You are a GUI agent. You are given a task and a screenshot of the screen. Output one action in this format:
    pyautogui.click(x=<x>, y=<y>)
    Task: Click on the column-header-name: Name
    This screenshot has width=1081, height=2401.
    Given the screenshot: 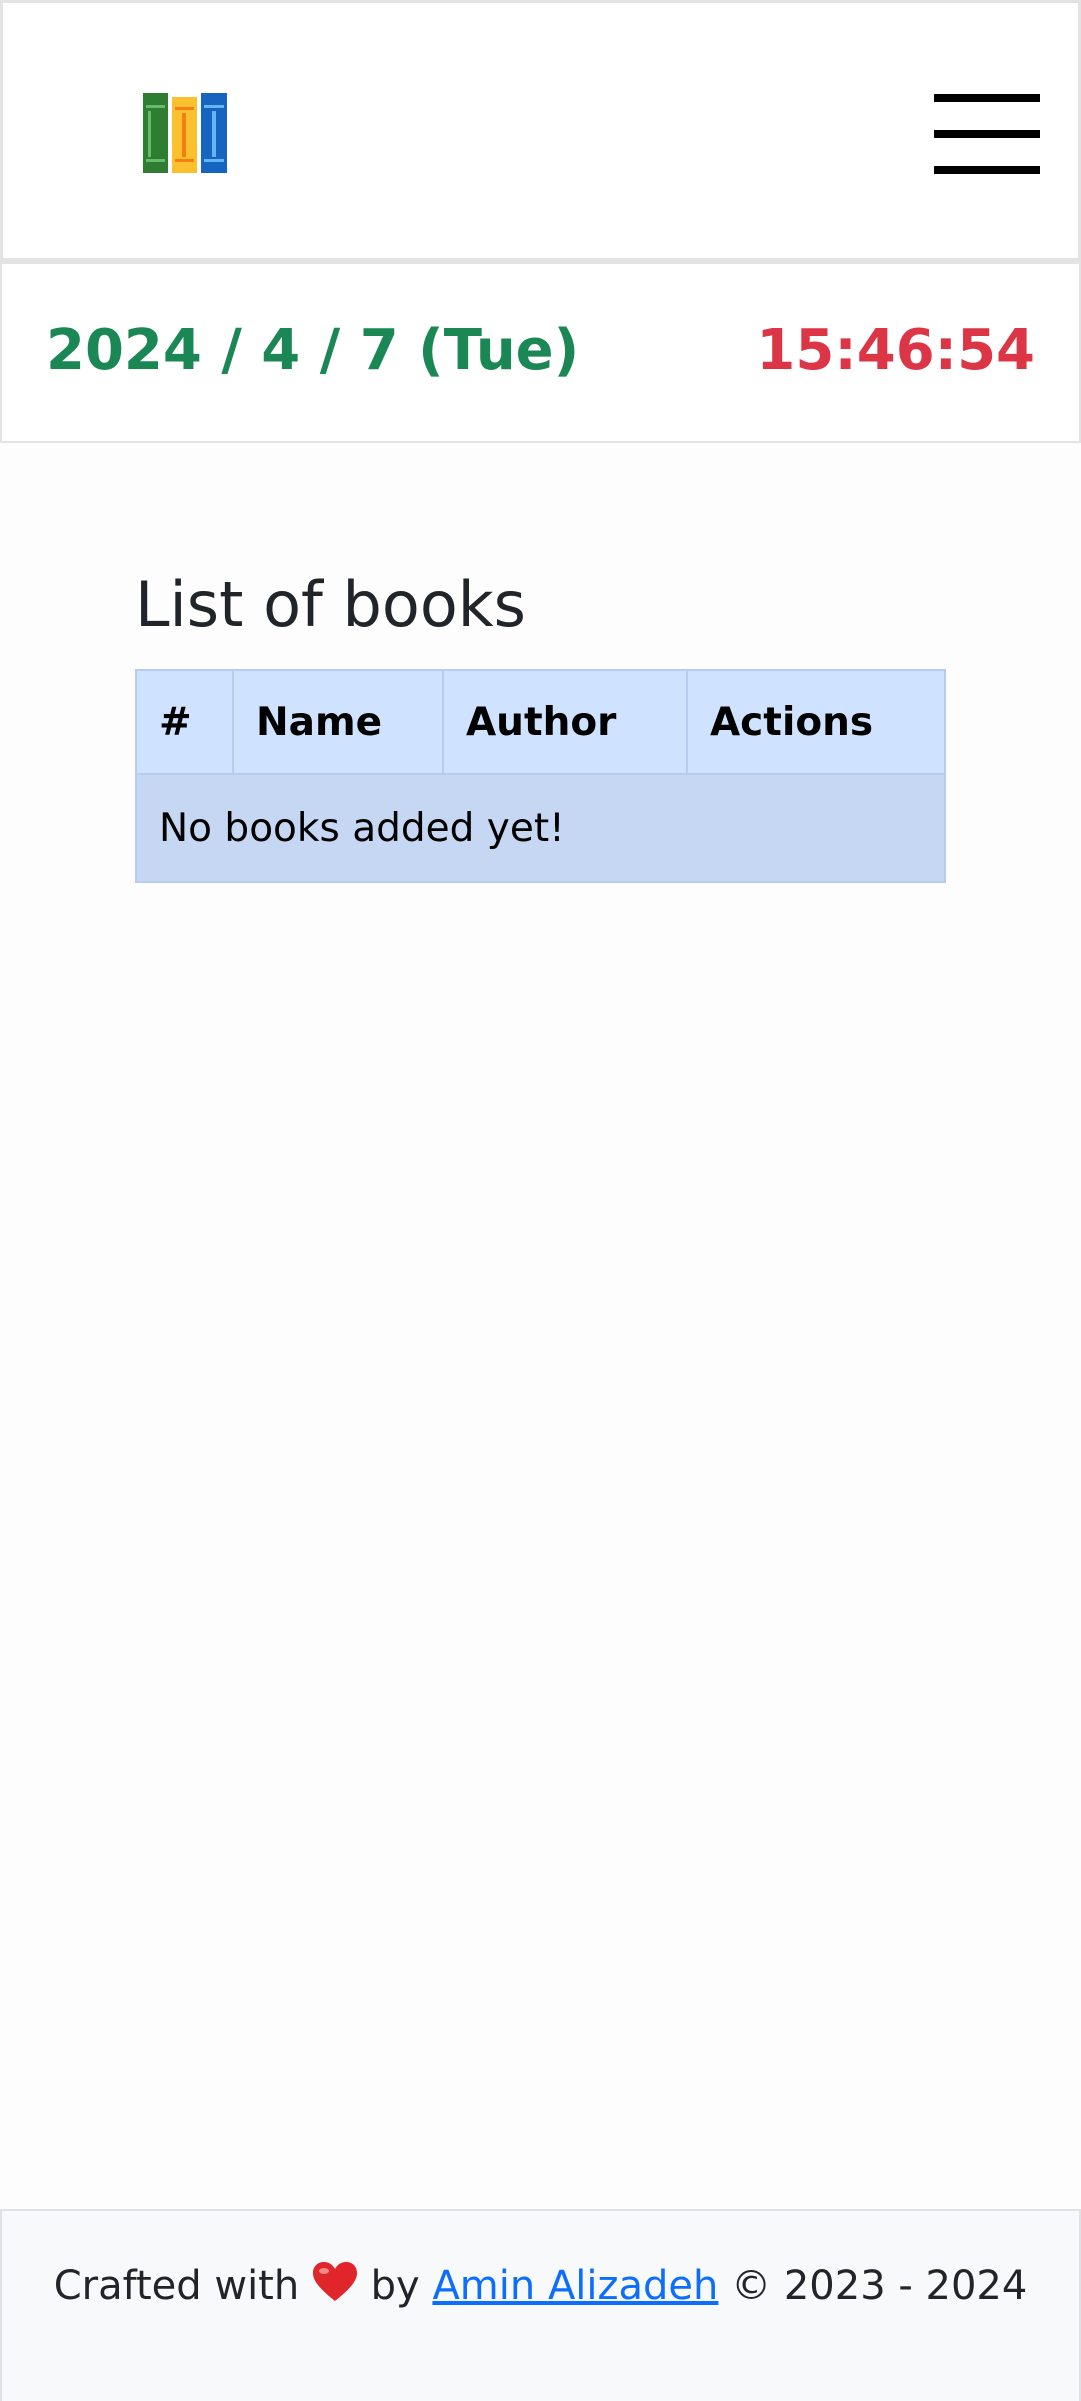 What is the action you would take?
    pyautogui.click(x=338, y=722)
    